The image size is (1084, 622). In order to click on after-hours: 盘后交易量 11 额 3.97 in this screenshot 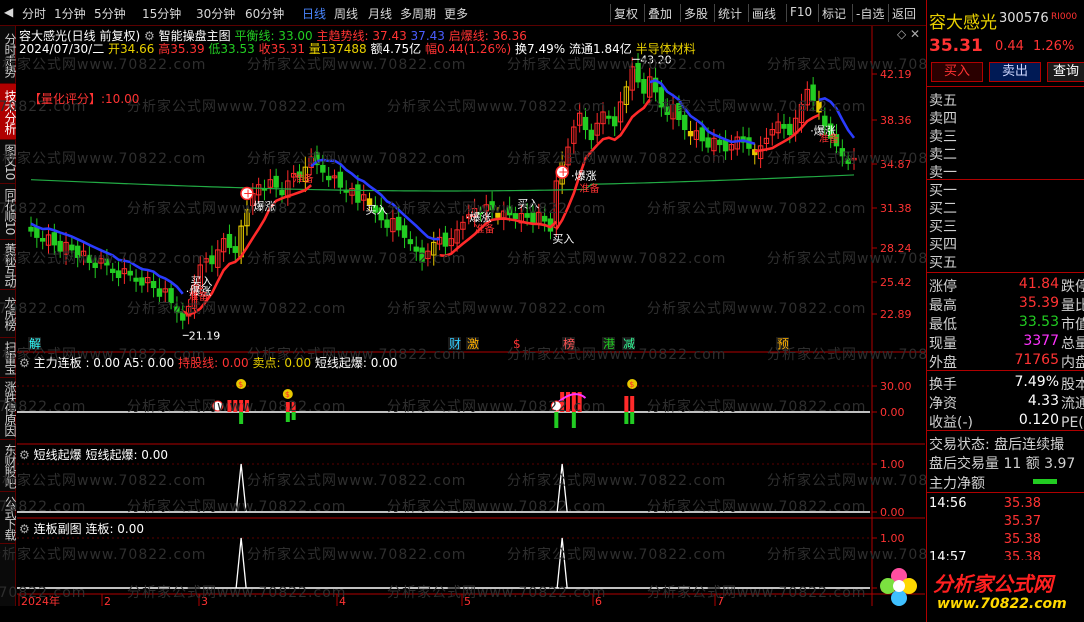, I will do `click(1002, 464)`.